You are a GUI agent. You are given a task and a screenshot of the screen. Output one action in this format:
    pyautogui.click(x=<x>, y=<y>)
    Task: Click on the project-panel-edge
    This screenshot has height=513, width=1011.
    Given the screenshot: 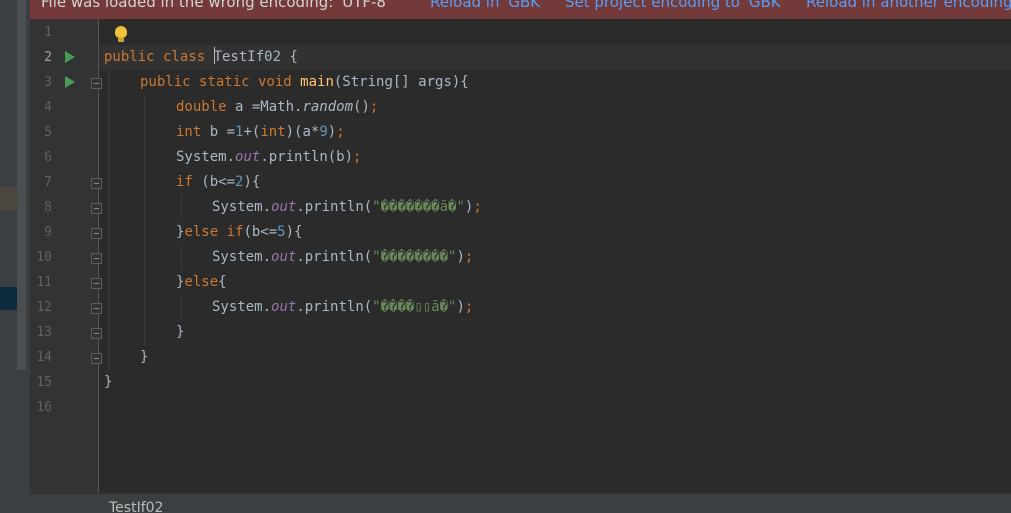 What is the action you would take?
    pyautogui.click(x=8, y=256)
    